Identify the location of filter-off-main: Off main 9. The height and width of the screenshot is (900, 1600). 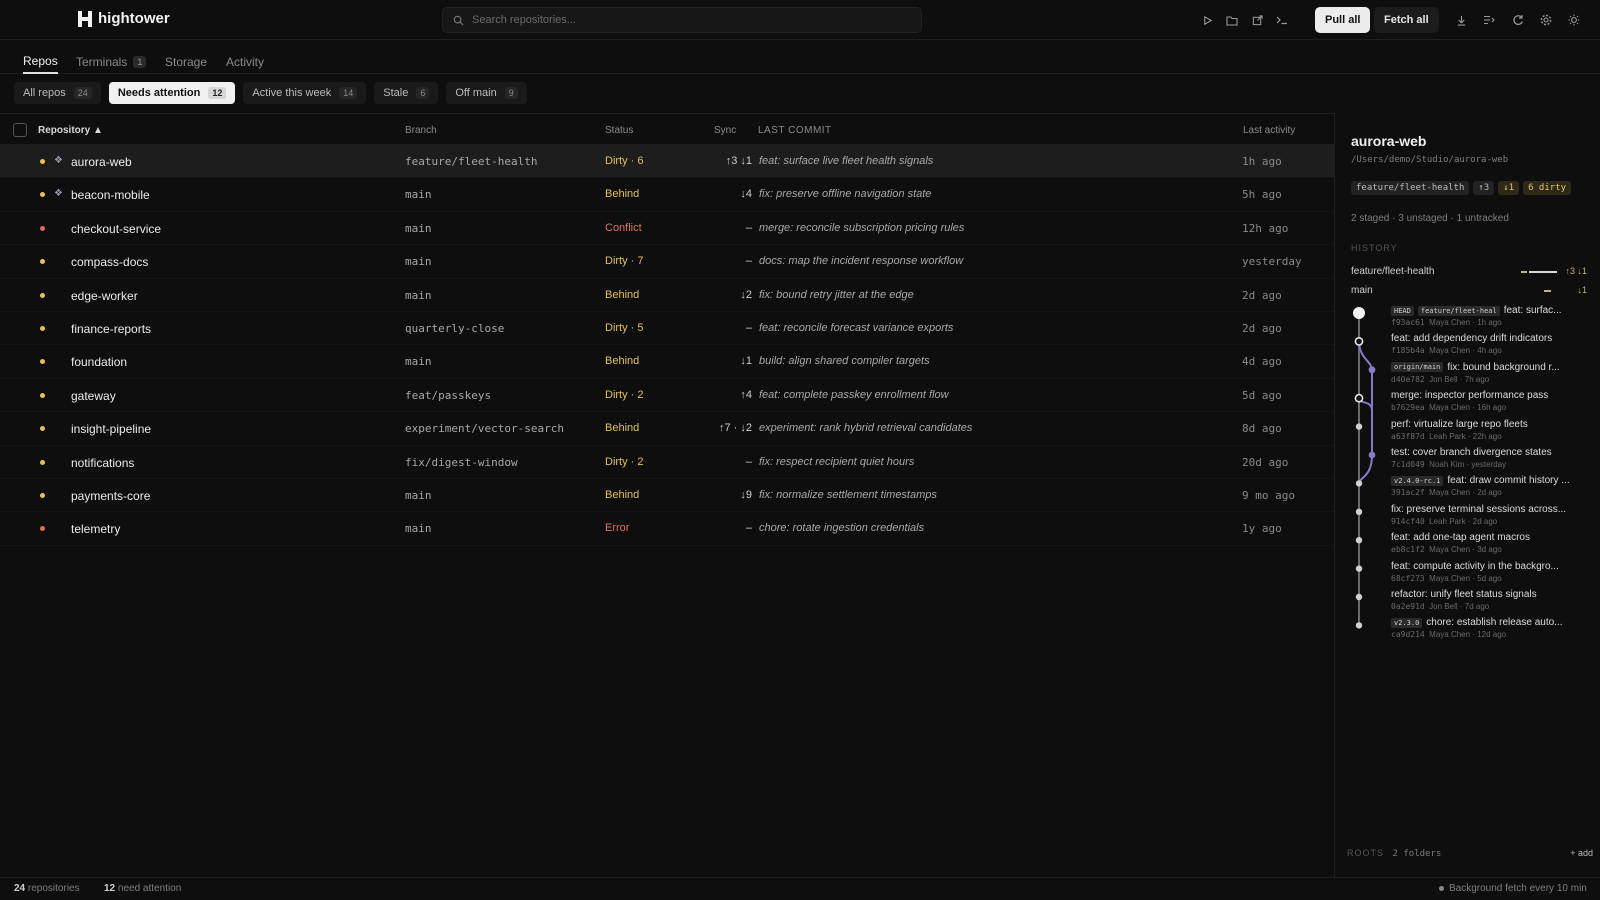
(486, 93).